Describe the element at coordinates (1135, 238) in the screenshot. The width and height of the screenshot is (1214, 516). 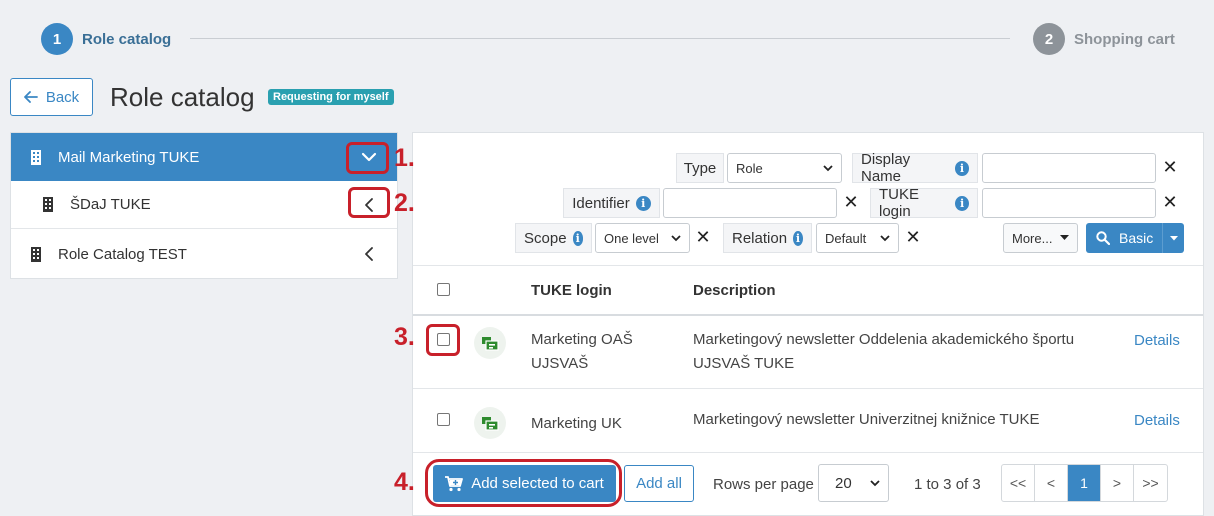
I see `basic-search-button: Basic` at that location.